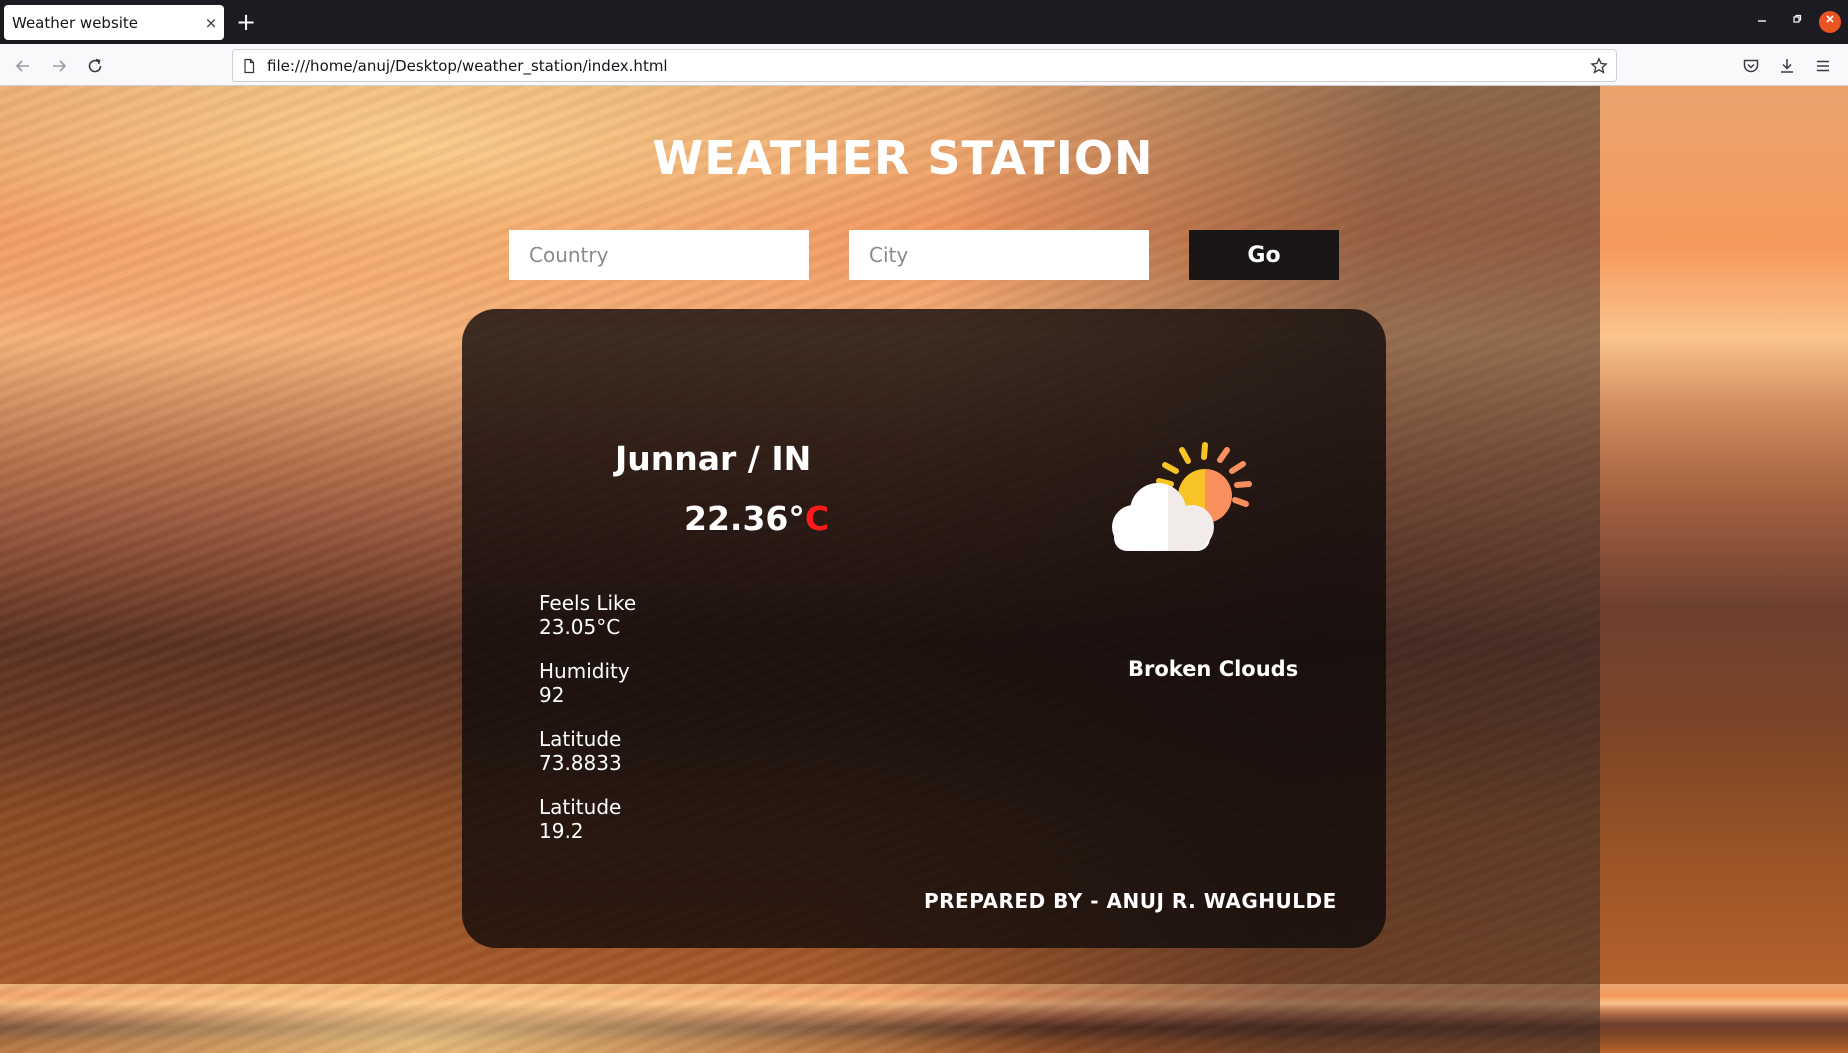 The height and width of the screenshot is (1053, 1848). Describe the element at coordinates (561, 831) in the screenshot. I see `latitude-value-2: 19.2` at that location.